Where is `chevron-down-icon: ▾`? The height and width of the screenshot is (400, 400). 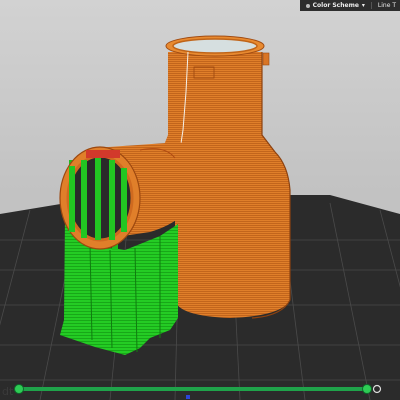
chevron-down-icon: ▾ is located at coordinates (363, 5).